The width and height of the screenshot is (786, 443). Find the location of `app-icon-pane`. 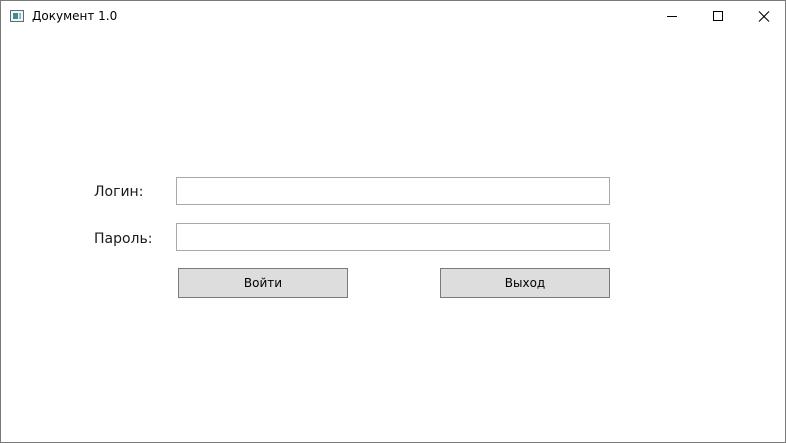

app-icon-pane is located at coordinates (15, 16).